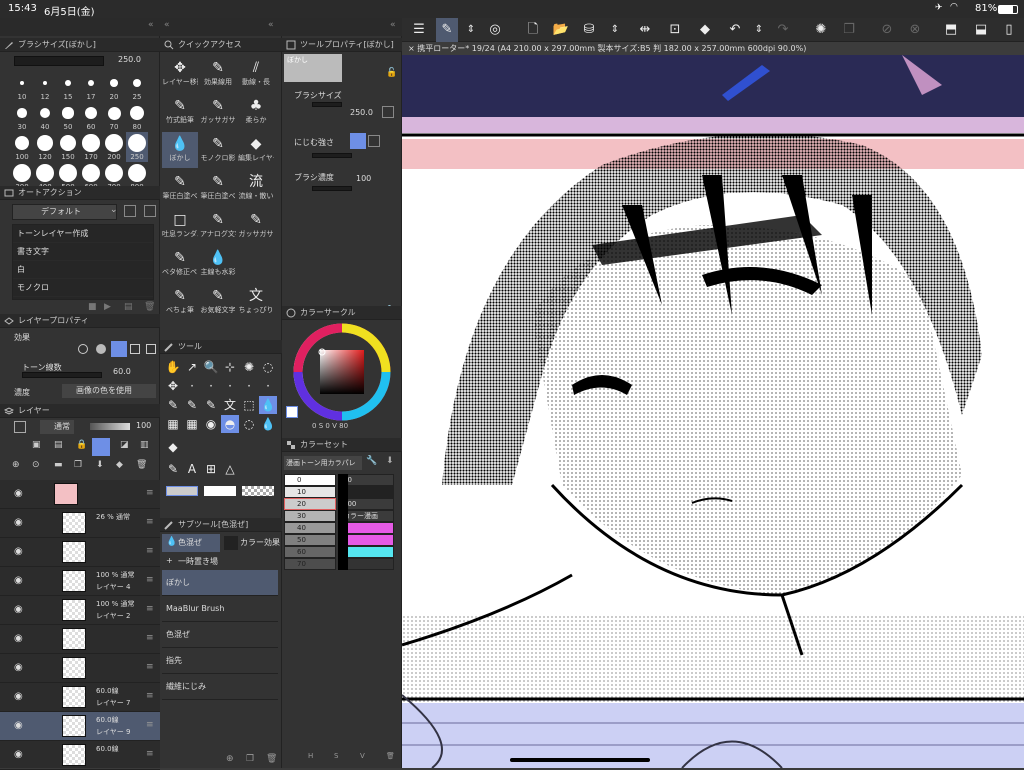 The height and width of the screenshot is (770, 1024). What do you see at coordinates (62, 375) in the screenshot?
I see `tone-frequency-slider` at bounding box center [62, 375].